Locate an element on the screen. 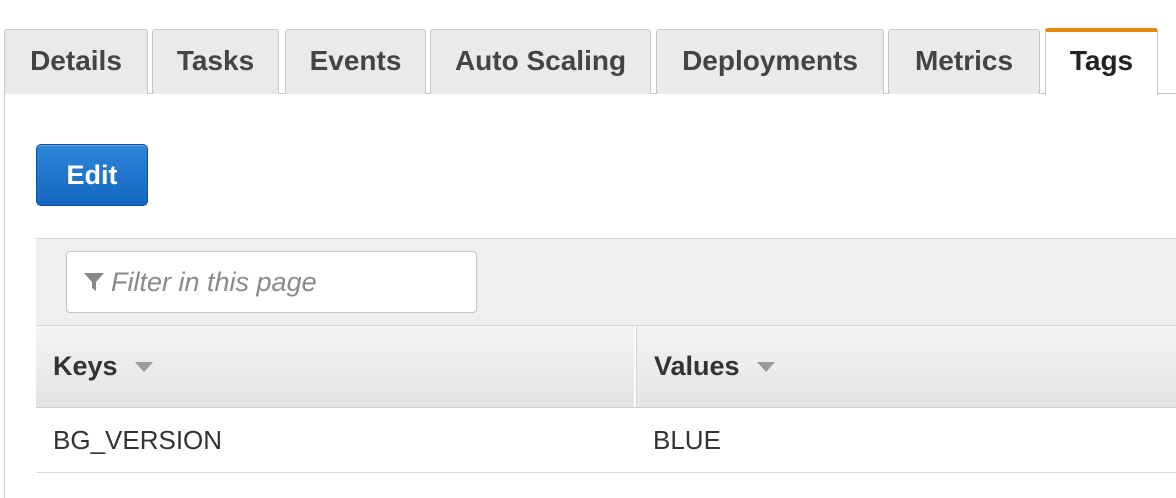  tab-auto-scaling: Auto Scaling is located at coordinates (540, 61).